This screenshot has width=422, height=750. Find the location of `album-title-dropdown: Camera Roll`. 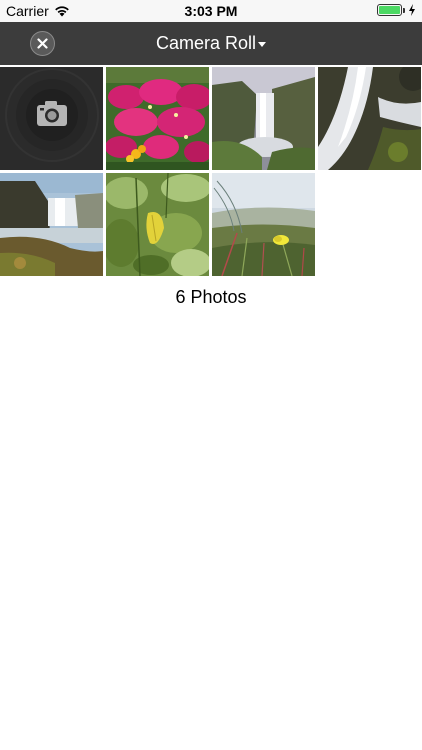

album-title-dropdown: Camera Roll is located at coordinates (211, 43).